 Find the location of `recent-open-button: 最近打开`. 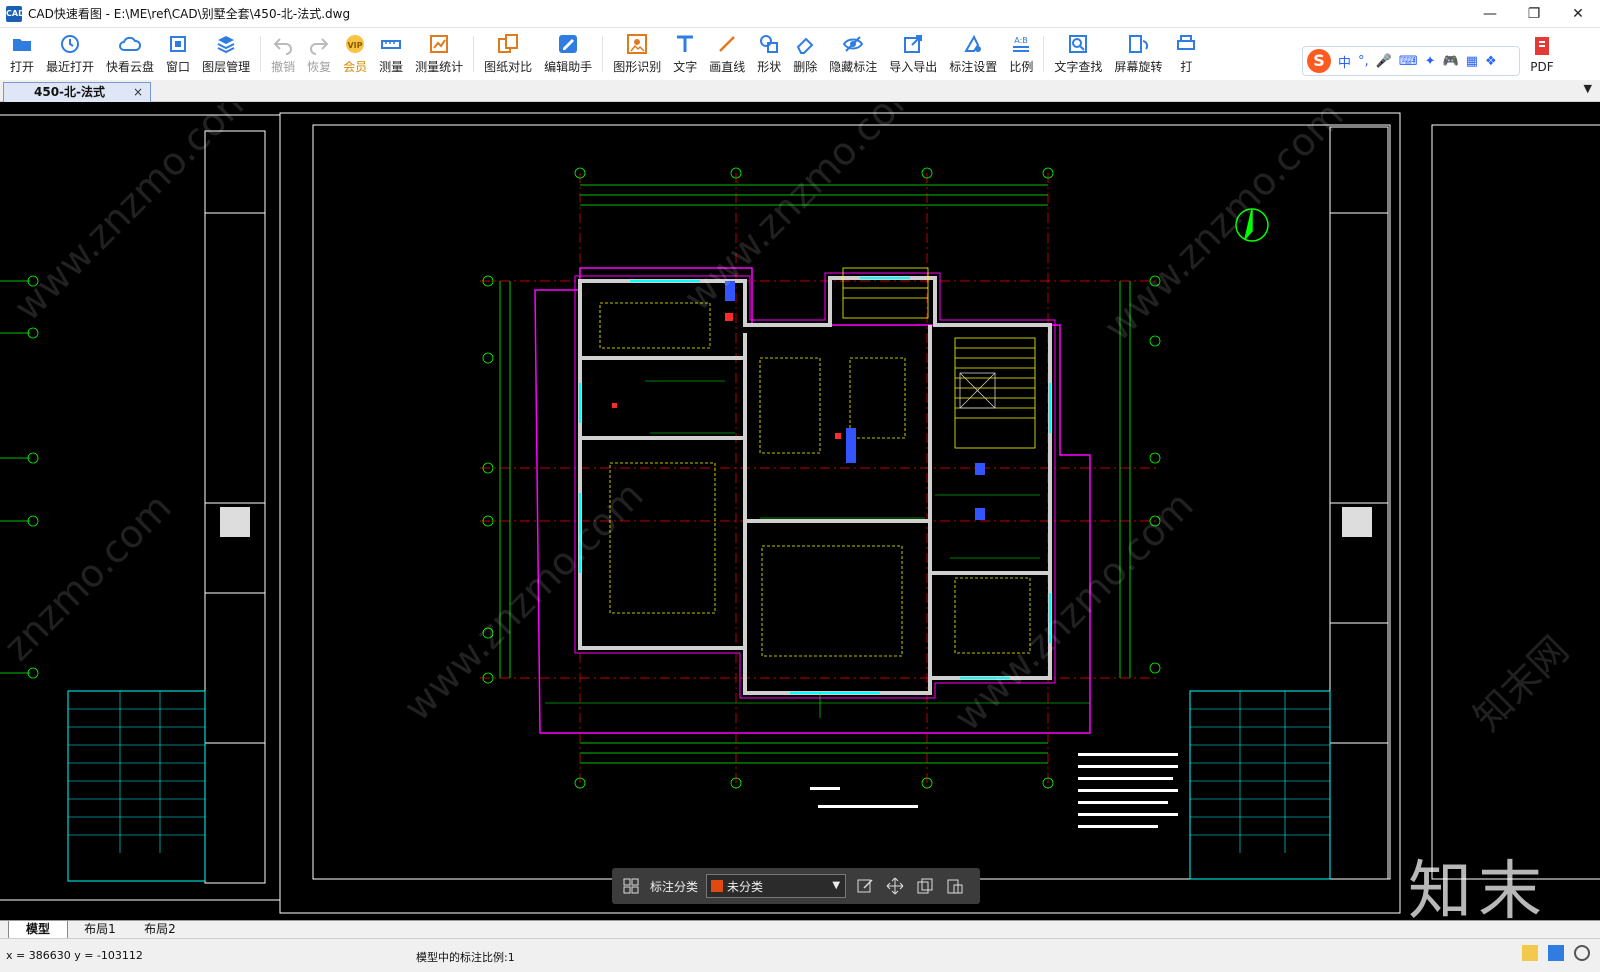

recent-open-button: 最近打开 is located at coordinates (70, 54).